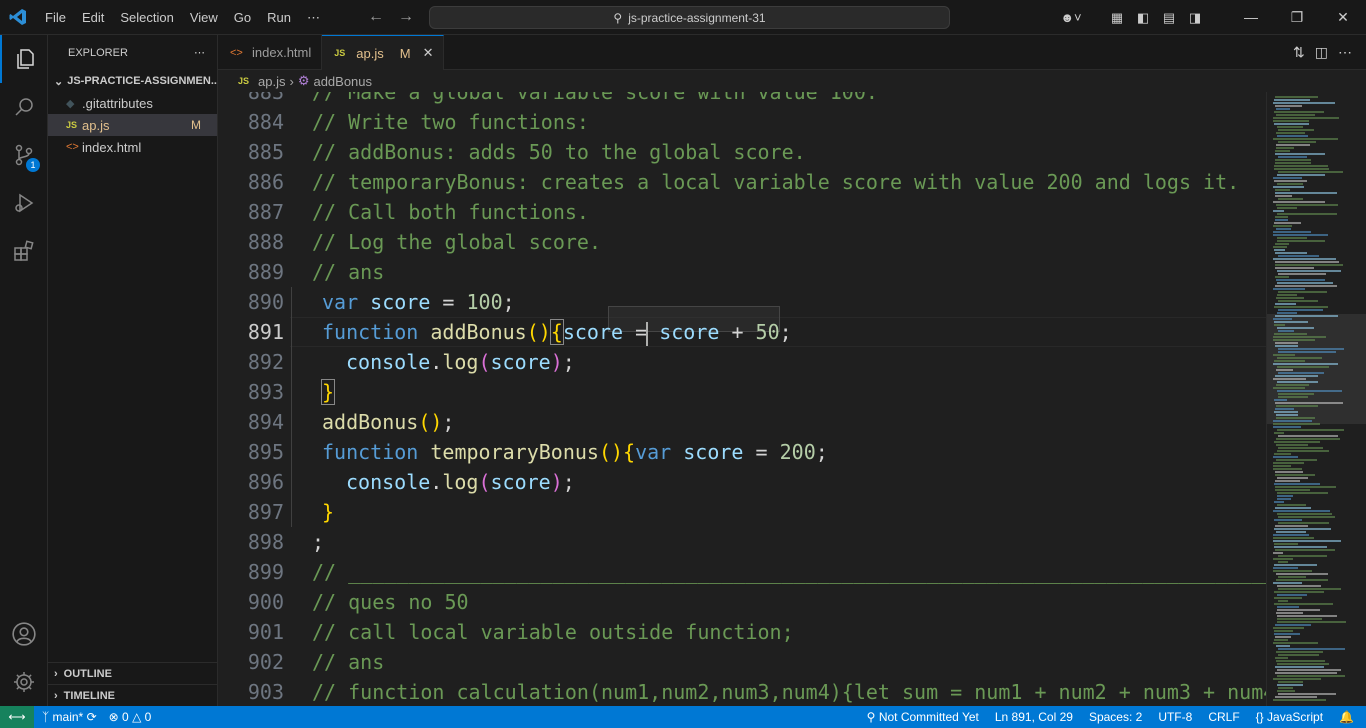 The width and height of the screenshot is (1366, 728). Describe the element at coordinates (1346, 717) in the screenshot. I see `notifications-bell-icon: 🔔` at that location.